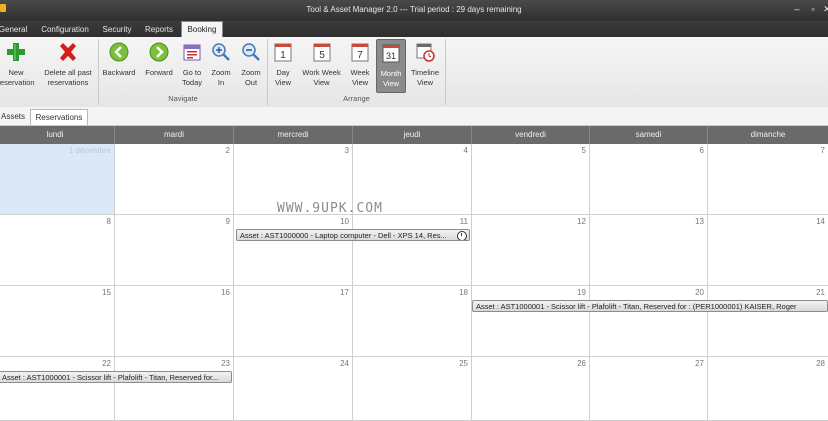  What do you see at coordinates (391, 66) in the screenshot?
I see `month-view-button: 31 Month View` at bounding box center [391, 66].